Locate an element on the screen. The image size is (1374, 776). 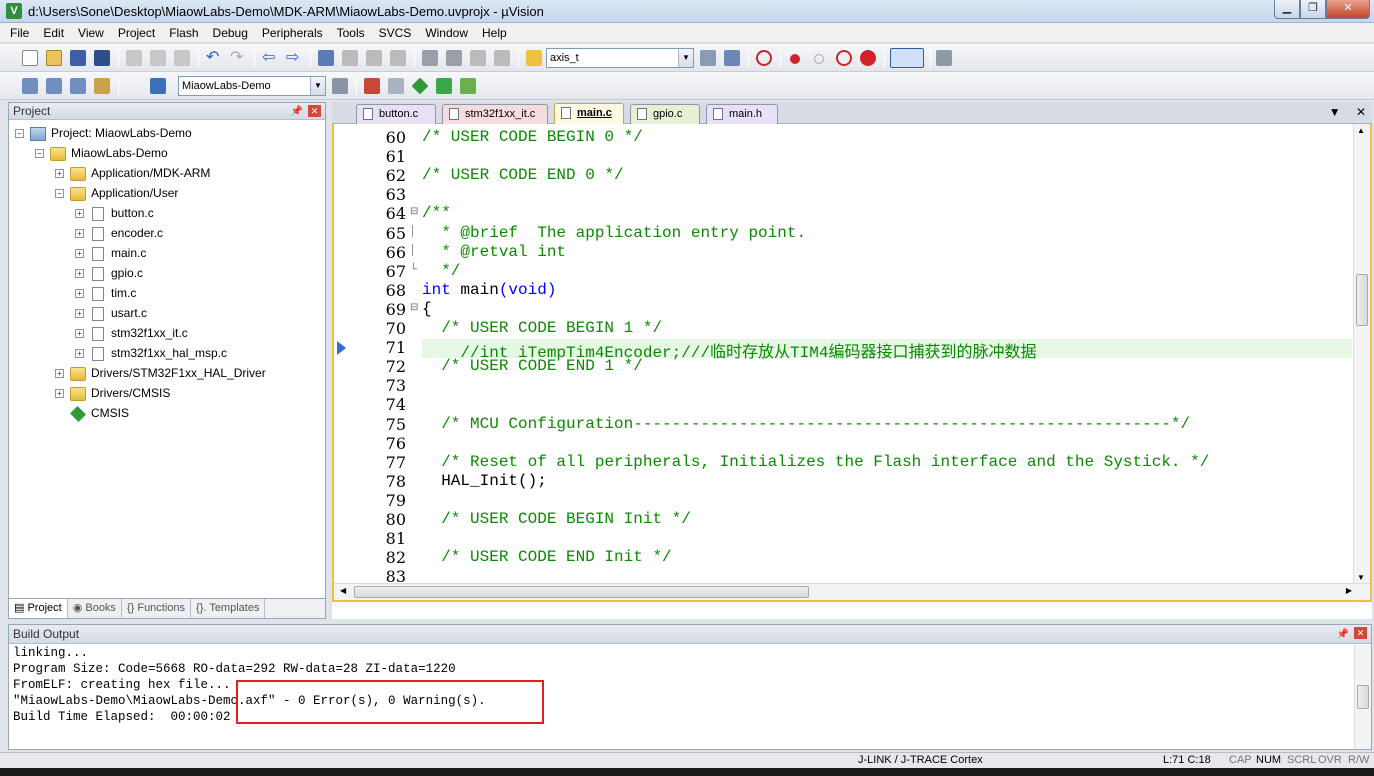
scroll-up-icon: ▲ is located at coordinates (1361, 130).